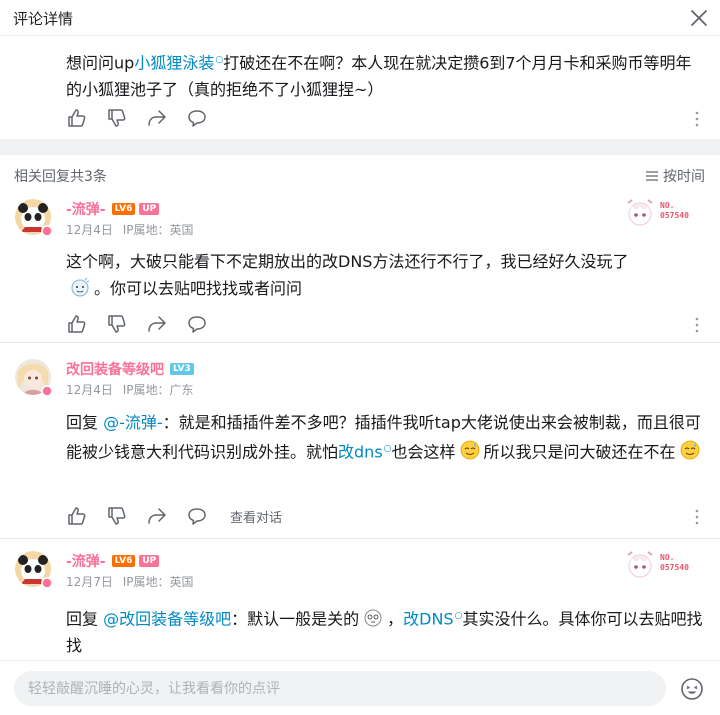  What do you see at coordinates (43, 19) in the screenshot?
I see `page-title: 评论详情` at bounding box center [43, 19].